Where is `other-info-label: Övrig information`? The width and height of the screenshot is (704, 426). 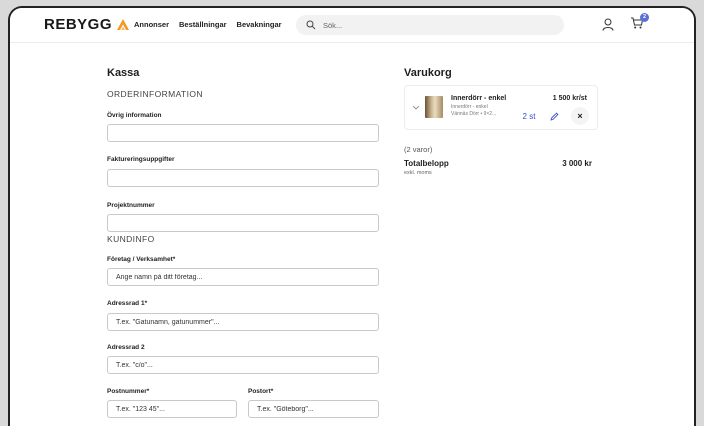 other-info-label: Övrig information is located at coordinates (134, 115).